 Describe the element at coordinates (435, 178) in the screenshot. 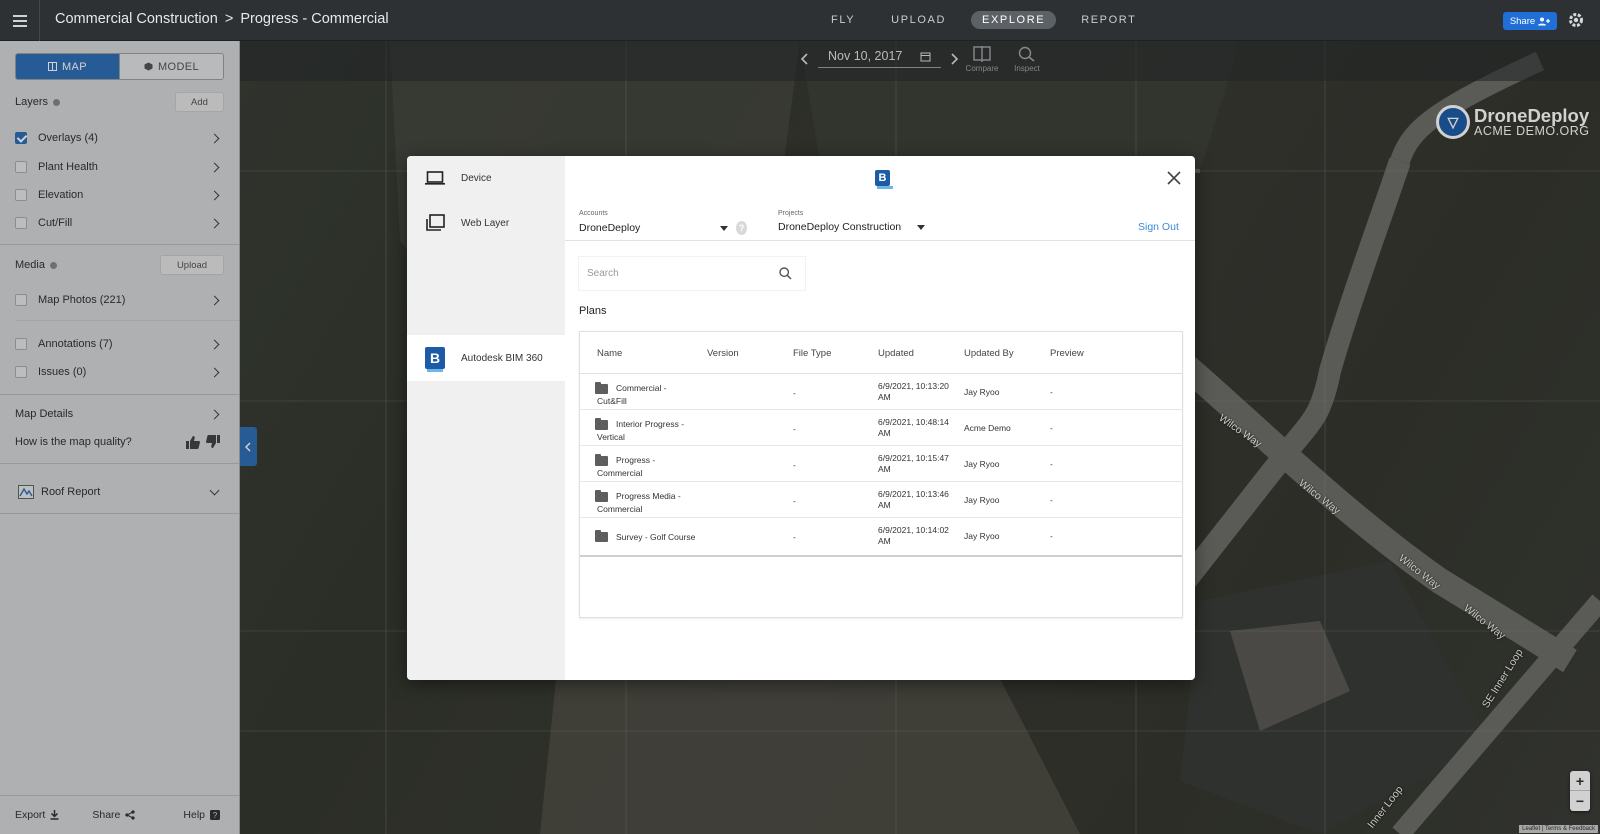

I see `laptop-icon` at that location.